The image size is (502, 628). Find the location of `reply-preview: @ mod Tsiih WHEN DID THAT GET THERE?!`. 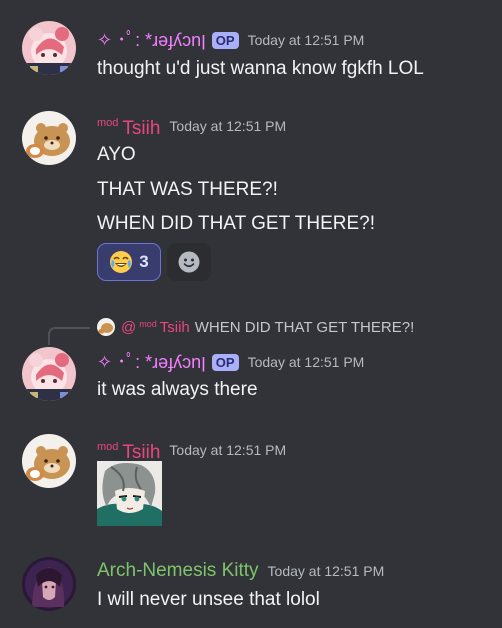

reply-preview: @ mod Tsiih WHEN DID THAT GET THERE?! is located at coordinates (255, 327).